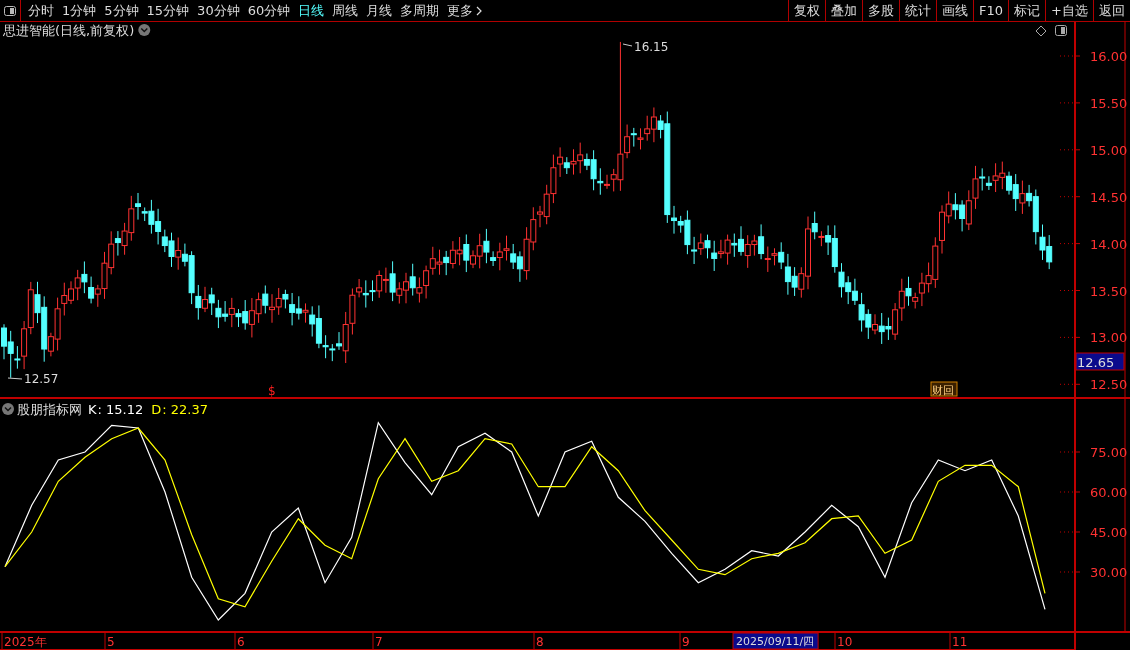 The height and width of the screenshot is (650, 1130). What do you see at coordinates (311, 10) in the screenshot?
I see `period-tab: 日线` at bounding box center [311, 10].